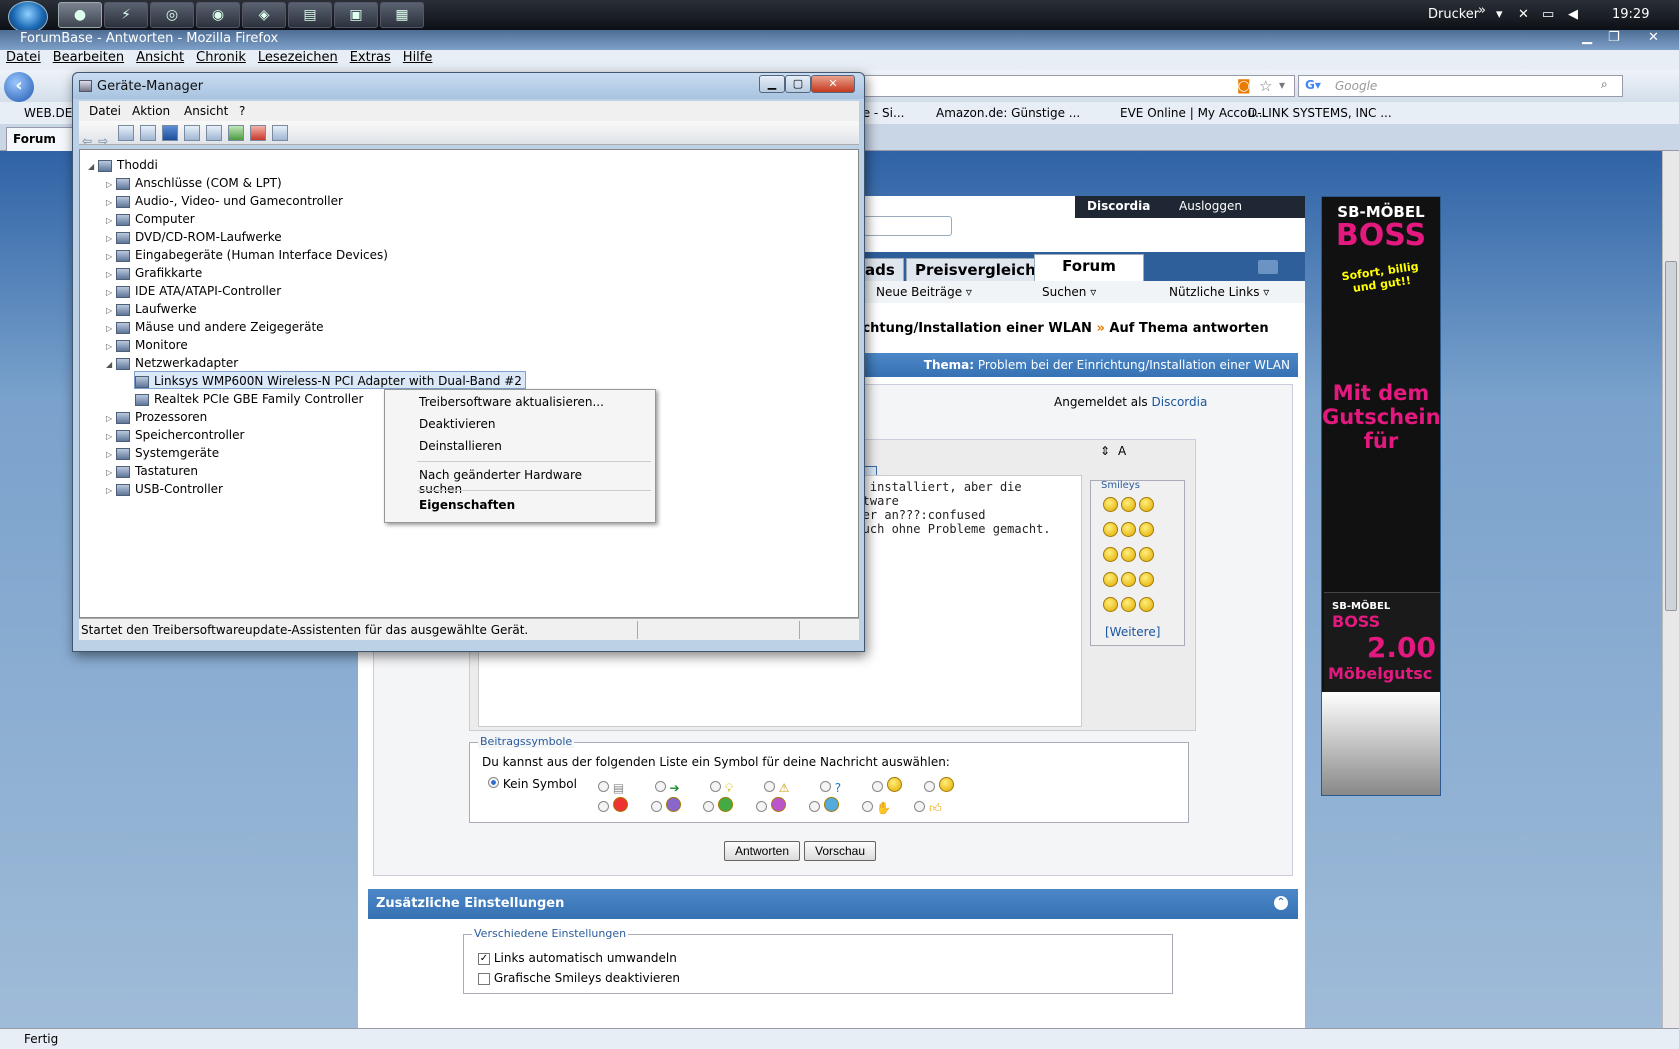  I want to click on radio-selected, so click(493, 782).